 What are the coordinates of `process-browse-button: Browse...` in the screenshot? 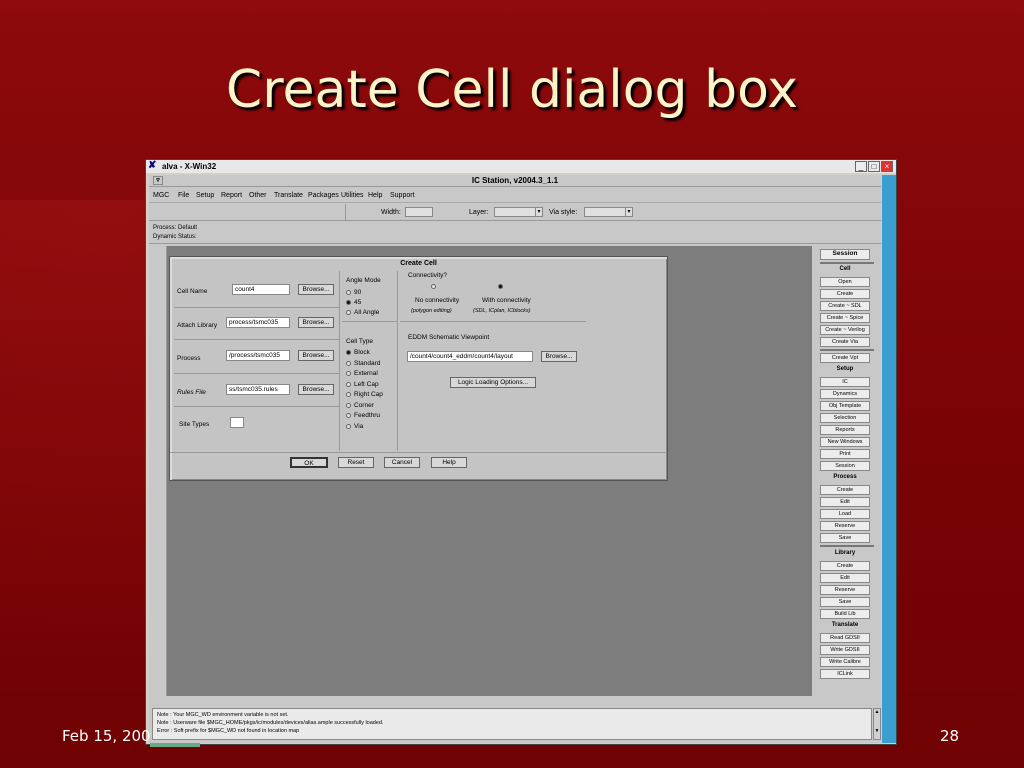 It's located at (316, 355).